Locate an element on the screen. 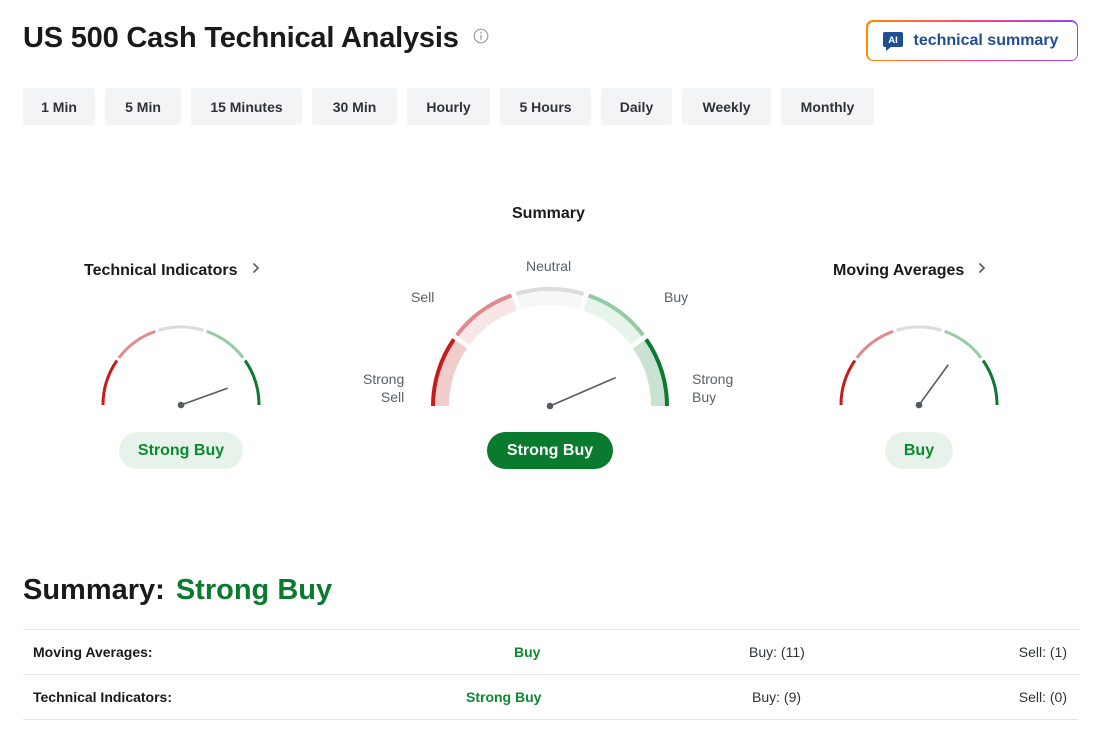 This screenshot has width=1100, height=732. row-buy-count: Buy: (11) is located at coordinates (777, 652).